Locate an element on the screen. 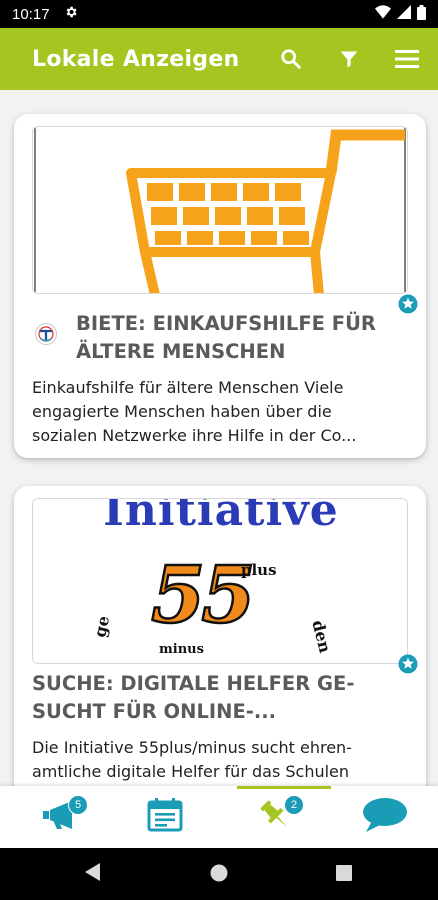 Image resolution: width=438 pixels, height=900 pixels. home-icon is located at coordinates (219, 875).